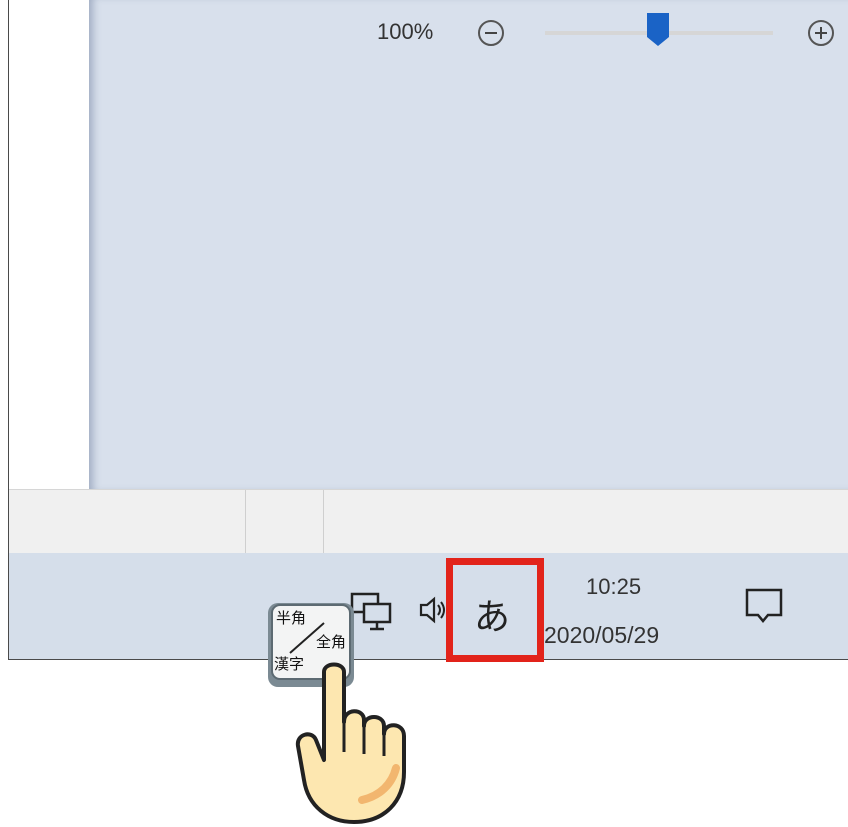 This screenshot has height=827, width=848. What do you see at coordinates (350, 743) in the screenshot?
I see `hand-pointer-icon` at bounding box center [350, 743].